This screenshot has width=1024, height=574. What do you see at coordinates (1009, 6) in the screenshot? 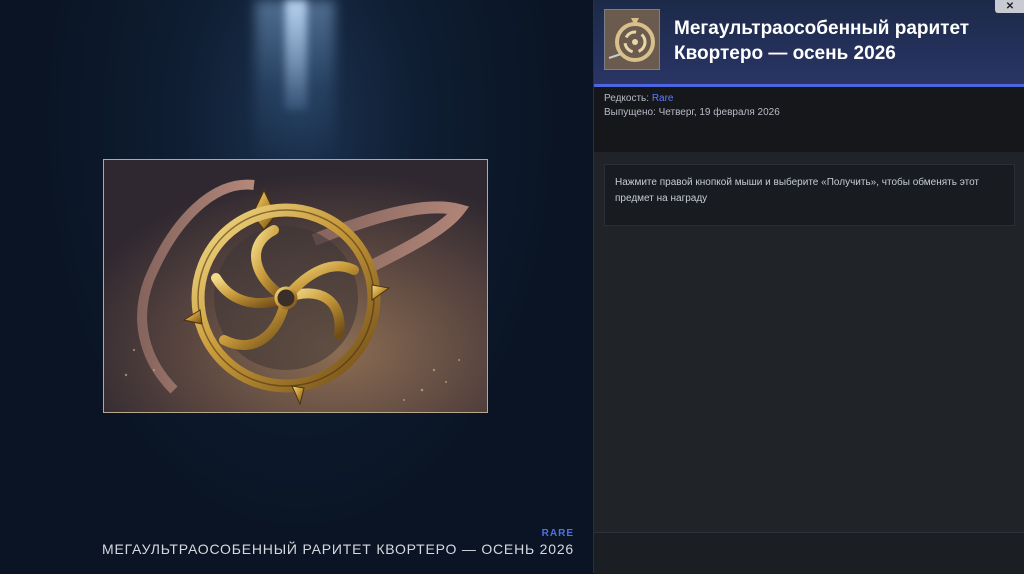
I see `close-icon: ✕` at bounding box center [1009, 6].